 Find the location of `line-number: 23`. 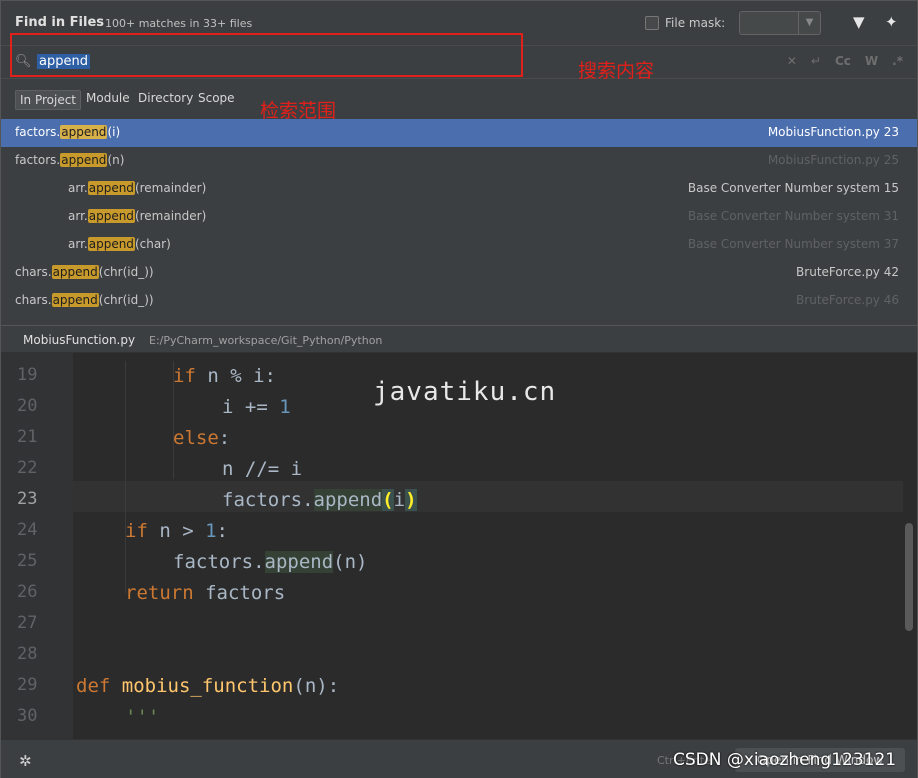

line-number: 23 is located at coordinates (27, 499).